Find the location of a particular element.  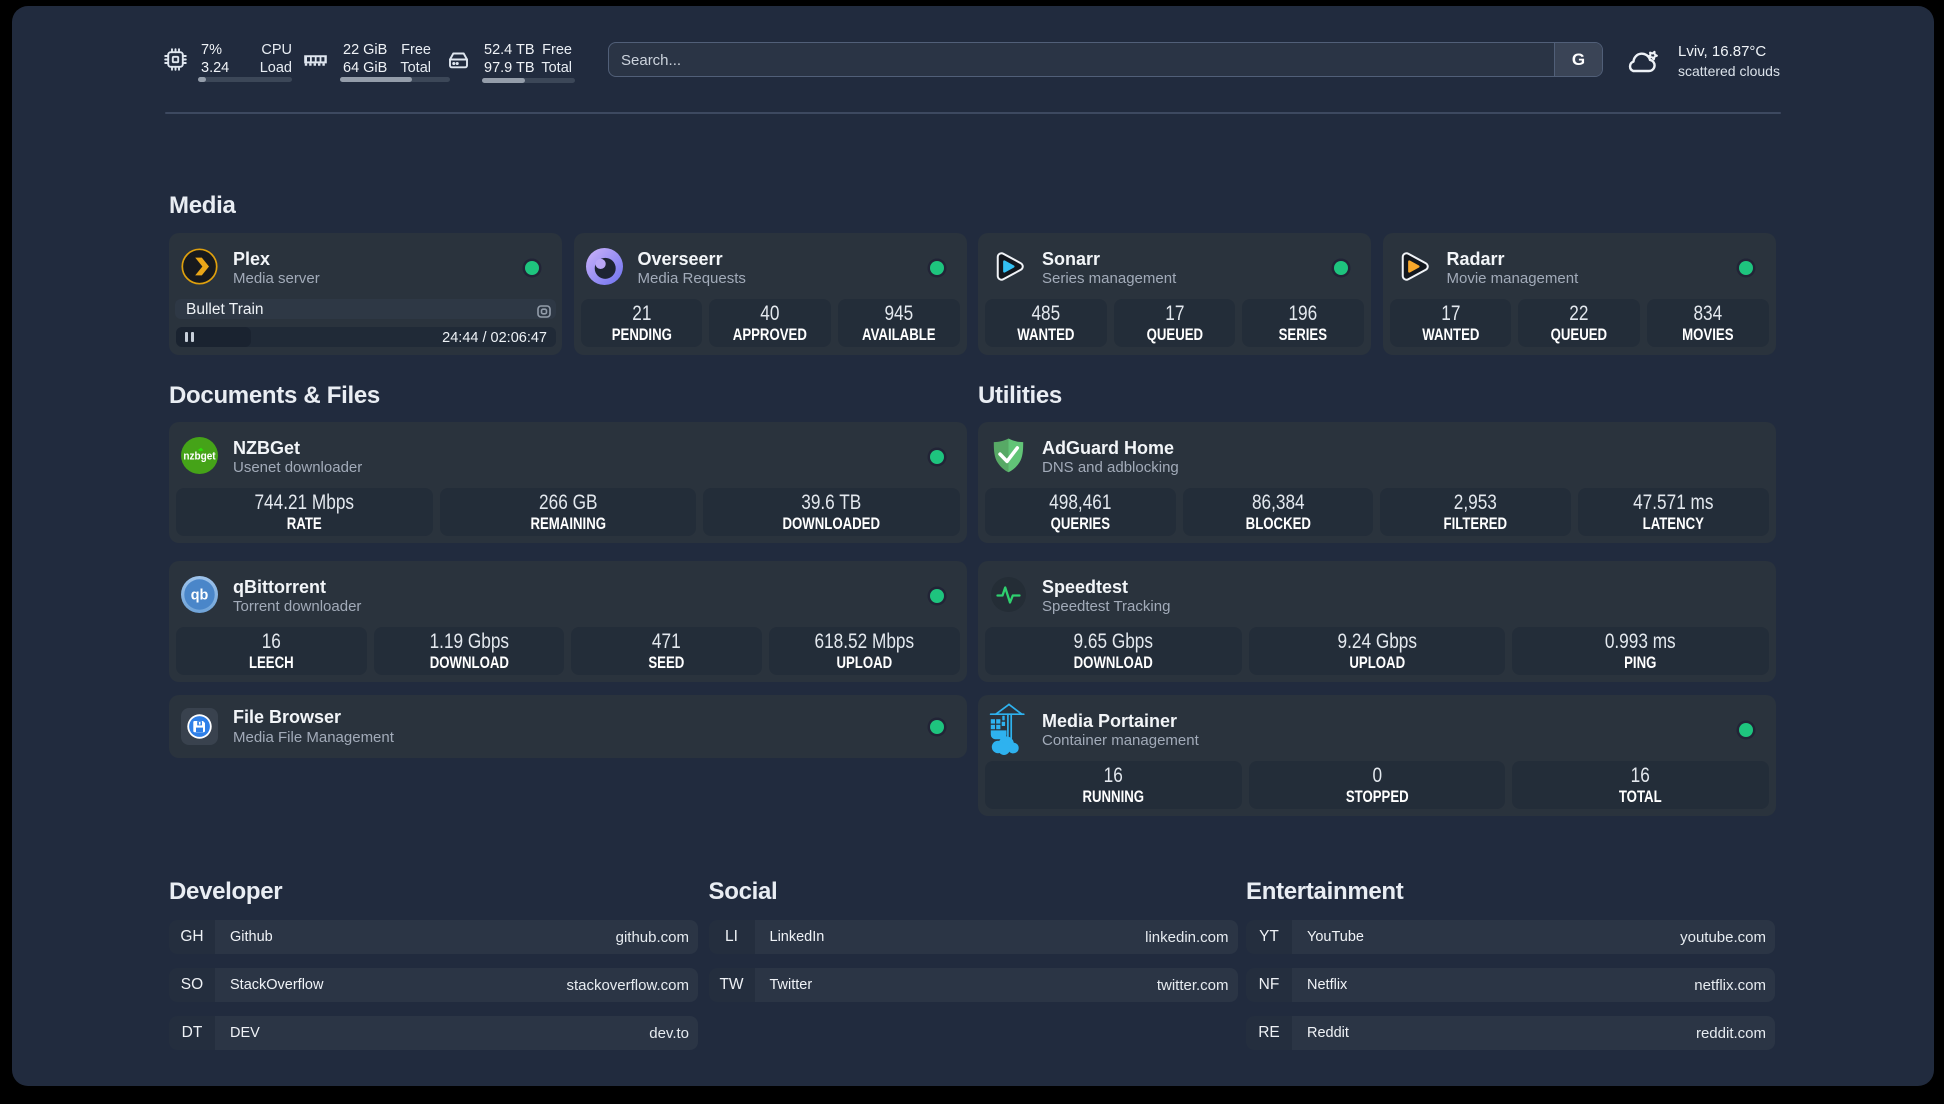

svg-text: nzbget is located at coordinates (199, 456).